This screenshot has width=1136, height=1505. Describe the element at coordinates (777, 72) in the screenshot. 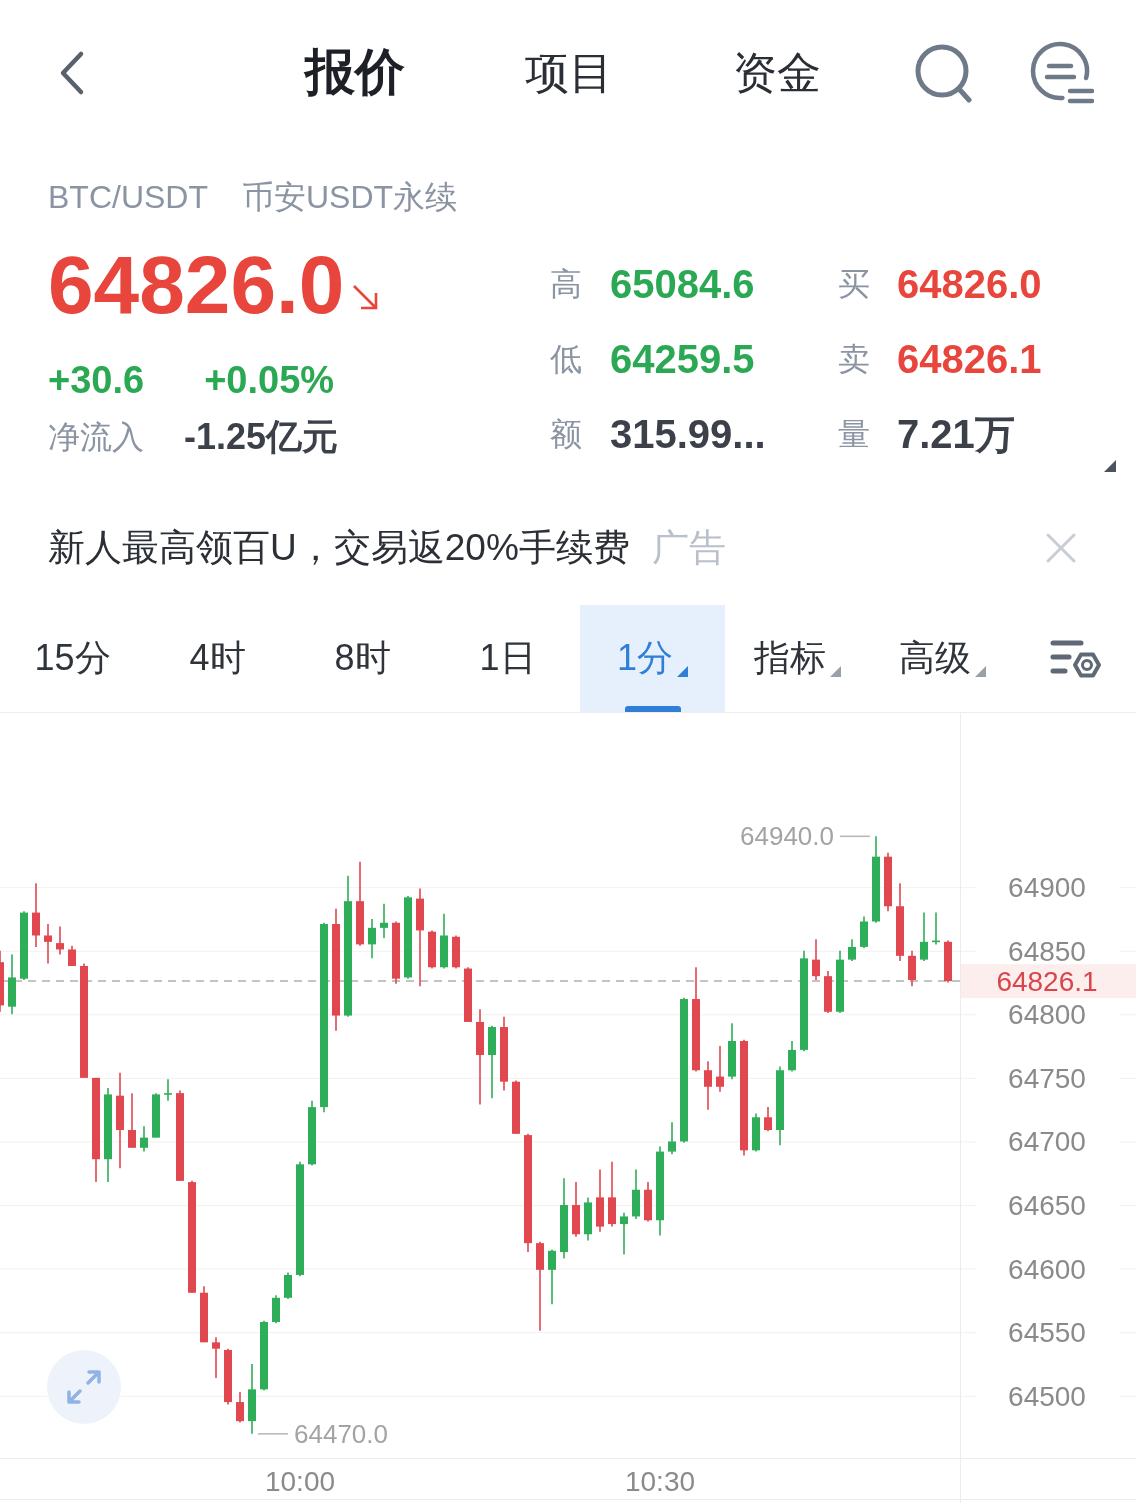

I see `nav-tab: 资金` at that location.